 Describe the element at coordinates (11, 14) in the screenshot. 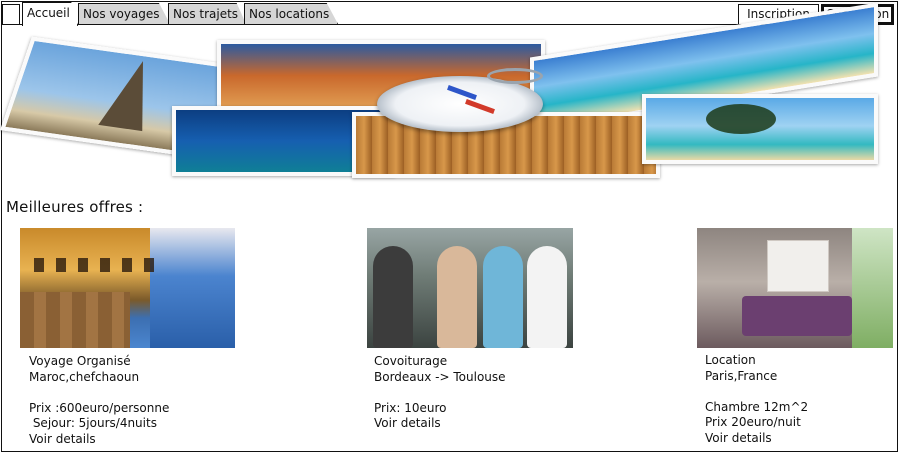

I see `tab-blank` at that location.